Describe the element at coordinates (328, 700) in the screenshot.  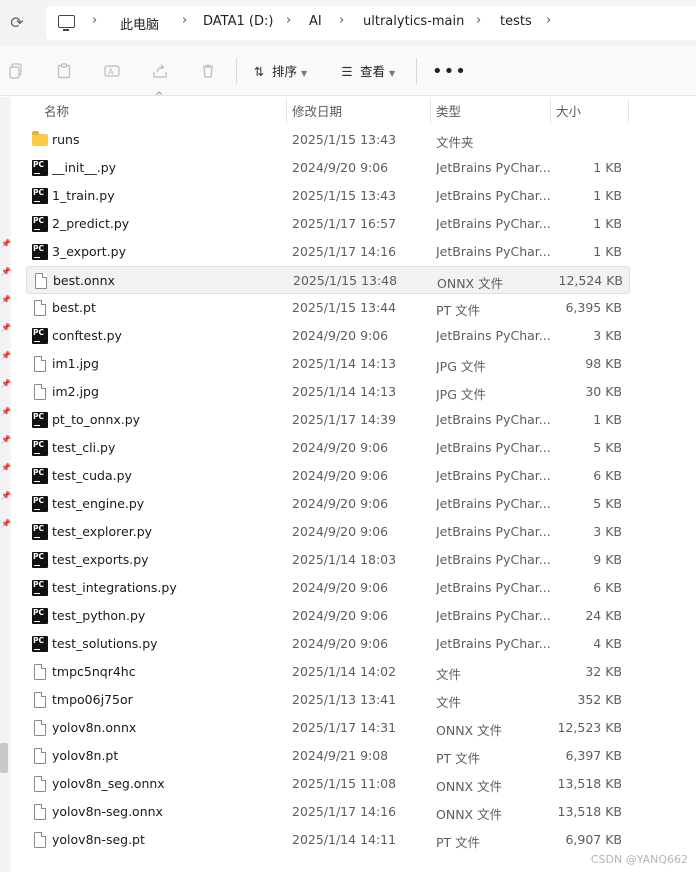
I see `file-row: tmpo06j75or 2025/1/13 13:41 文件 352 KB` at that location.